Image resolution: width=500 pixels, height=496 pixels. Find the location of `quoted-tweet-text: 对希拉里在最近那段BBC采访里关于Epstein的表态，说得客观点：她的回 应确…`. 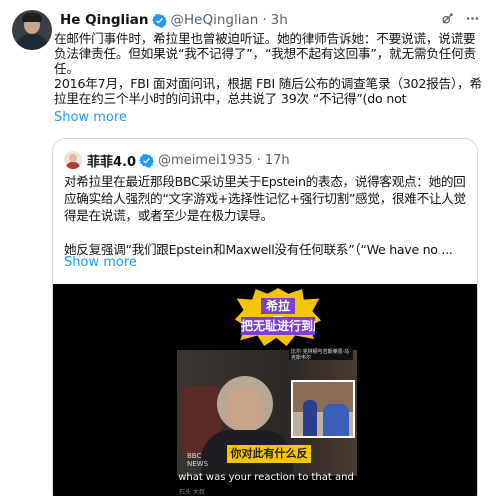

quoted-tweet-text: 对希拉里在最近那段BBC采访里关于Epstein的表态，说得客观点：她的回 应确… is located at coordinates (266, 215).